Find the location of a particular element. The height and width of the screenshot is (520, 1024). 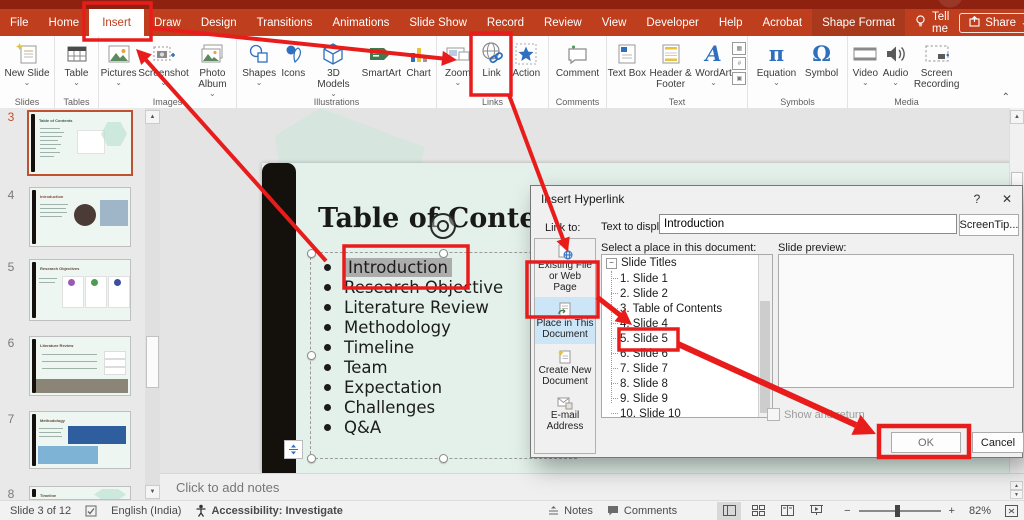

tree-item-slide-1: 1. Slide 1 is located at coordinates (687, 278).